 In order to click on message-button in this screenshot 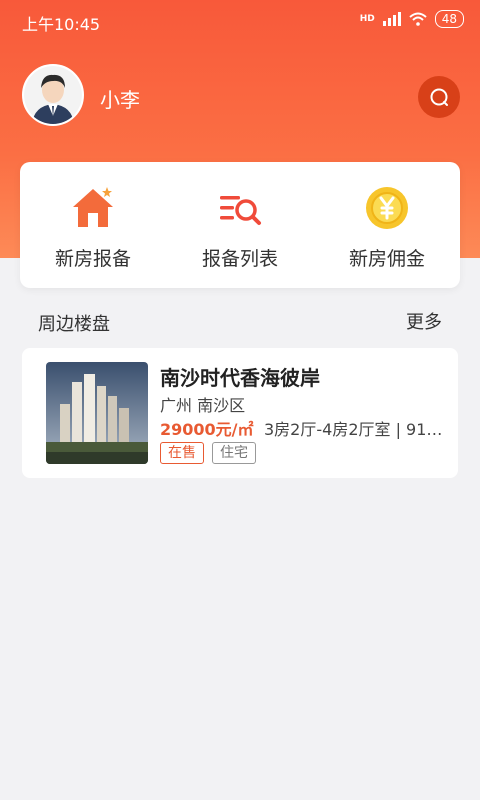, I will do `click(439, 97)`.